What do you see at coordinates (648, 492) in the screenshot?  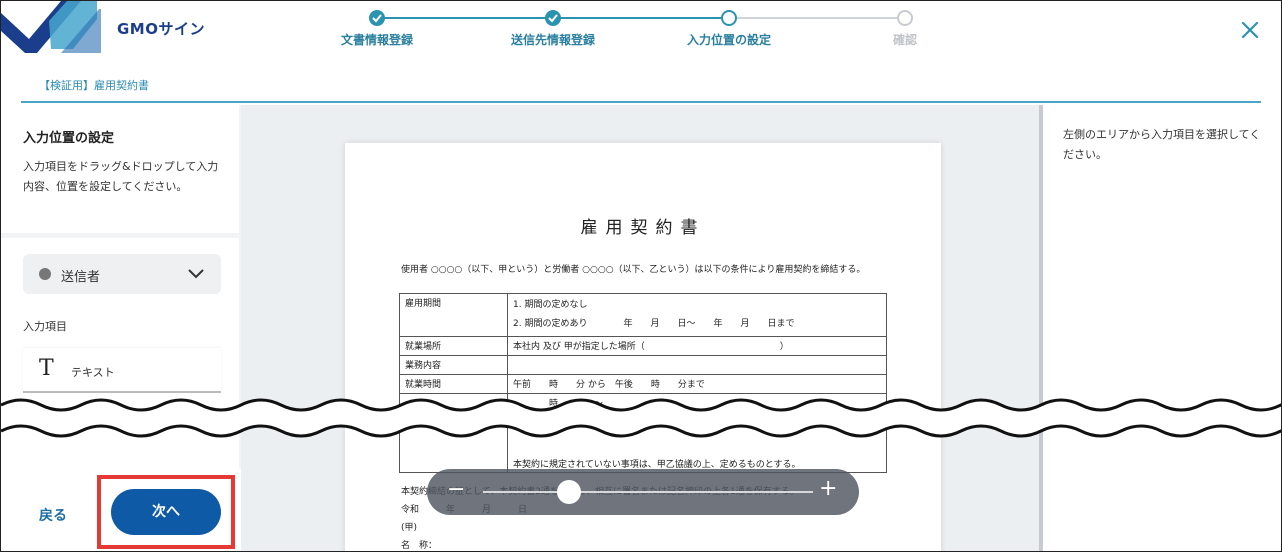 I see `zoom-slider-track` at bounding box center [648, 492].